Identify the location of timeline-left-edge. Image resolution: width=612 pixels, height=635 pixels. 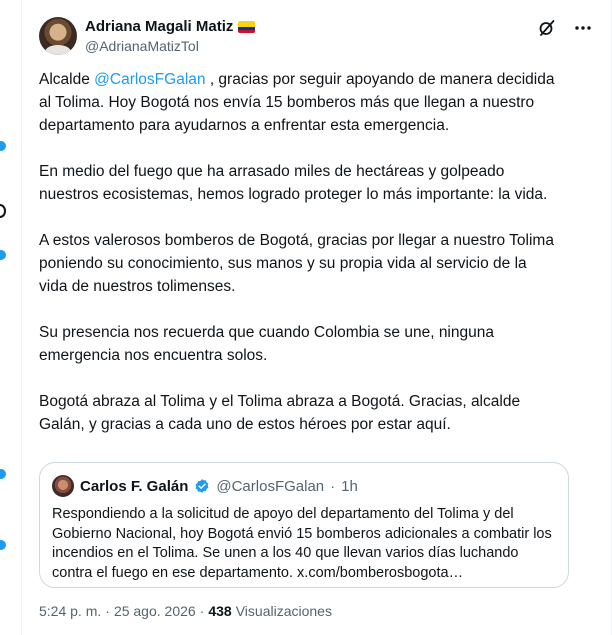
(11, 317).